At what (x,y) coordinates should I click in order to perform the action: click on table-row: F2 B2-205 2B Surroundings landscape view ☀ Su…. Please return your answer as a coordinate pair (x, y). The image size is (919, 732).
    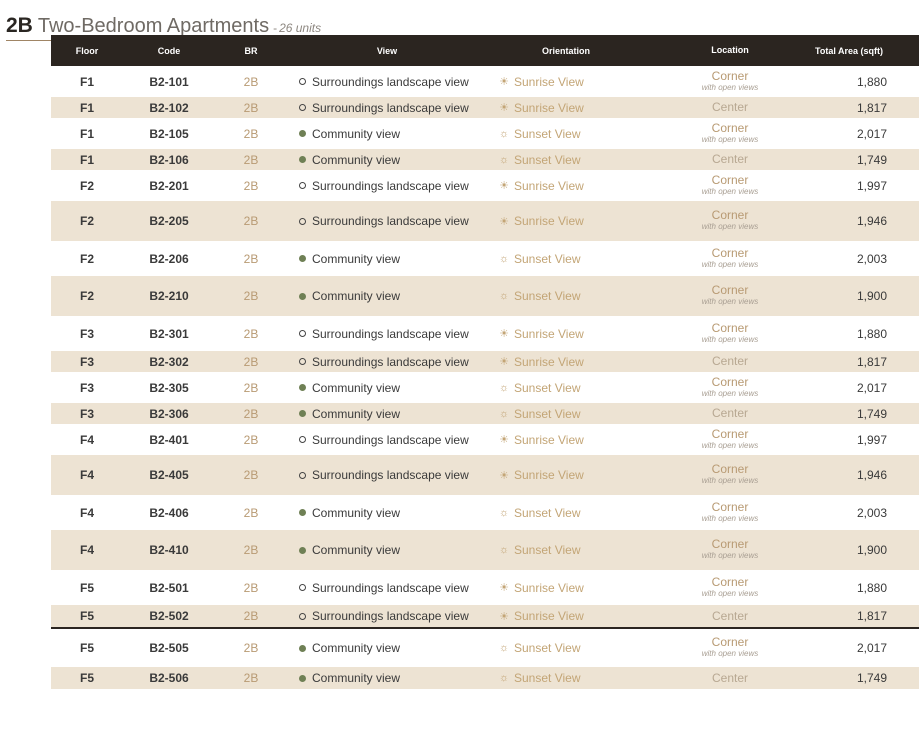
    Looking at the image, I should click on (485, 221).